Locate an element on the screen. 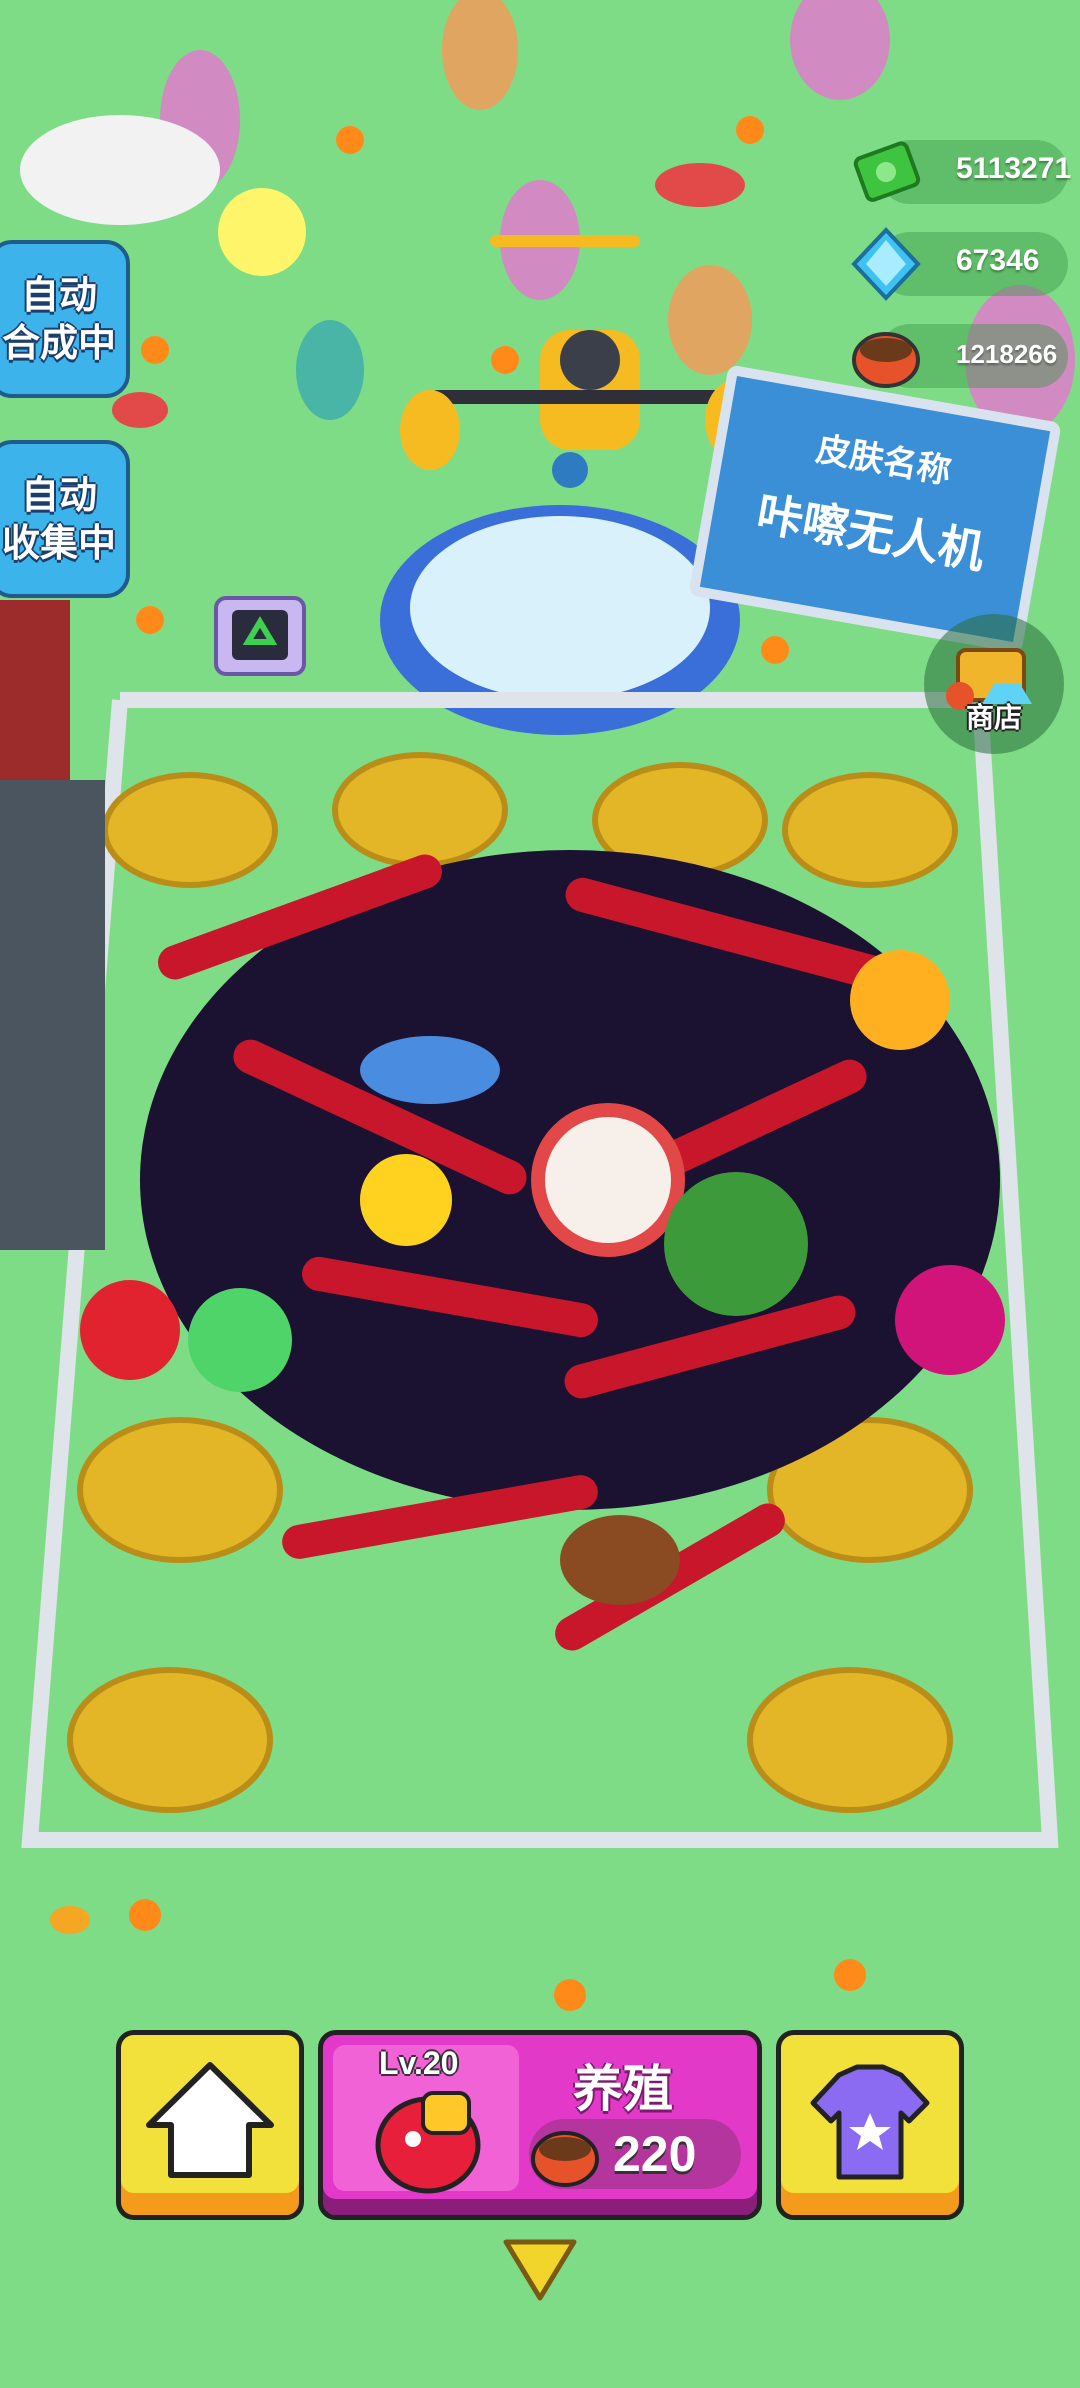  auto-collect-label: 自动 收集中 is located at coordinates (58, 519).